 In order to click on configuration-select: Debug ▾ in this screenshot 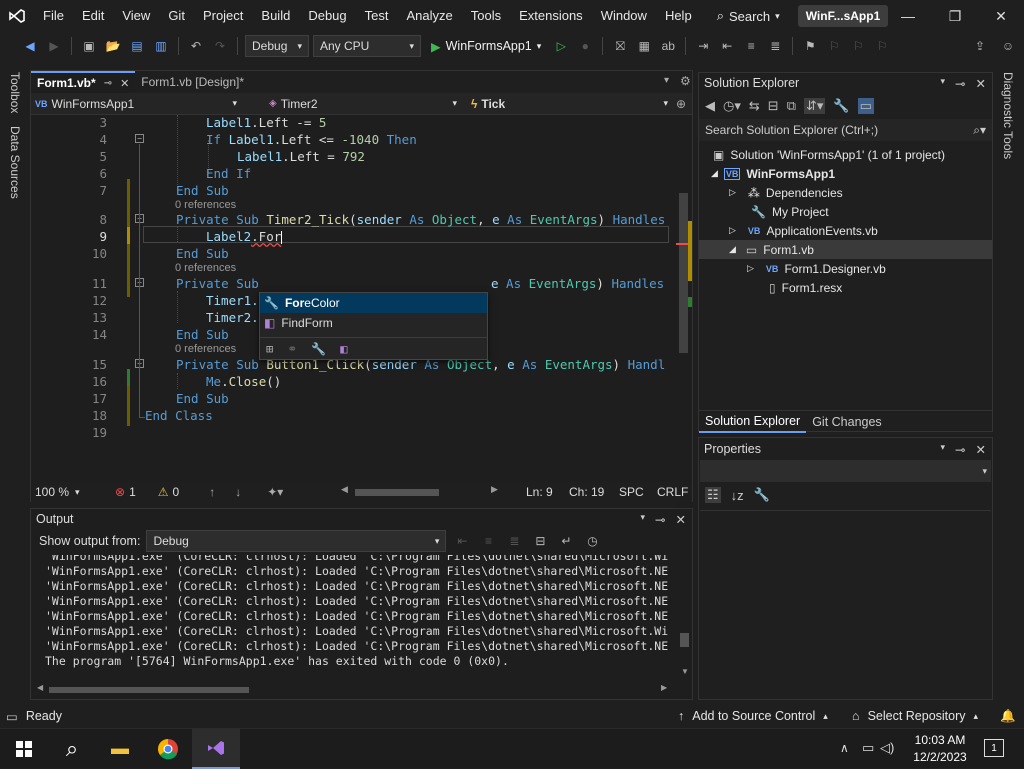, I will do `click(277, 46)`.